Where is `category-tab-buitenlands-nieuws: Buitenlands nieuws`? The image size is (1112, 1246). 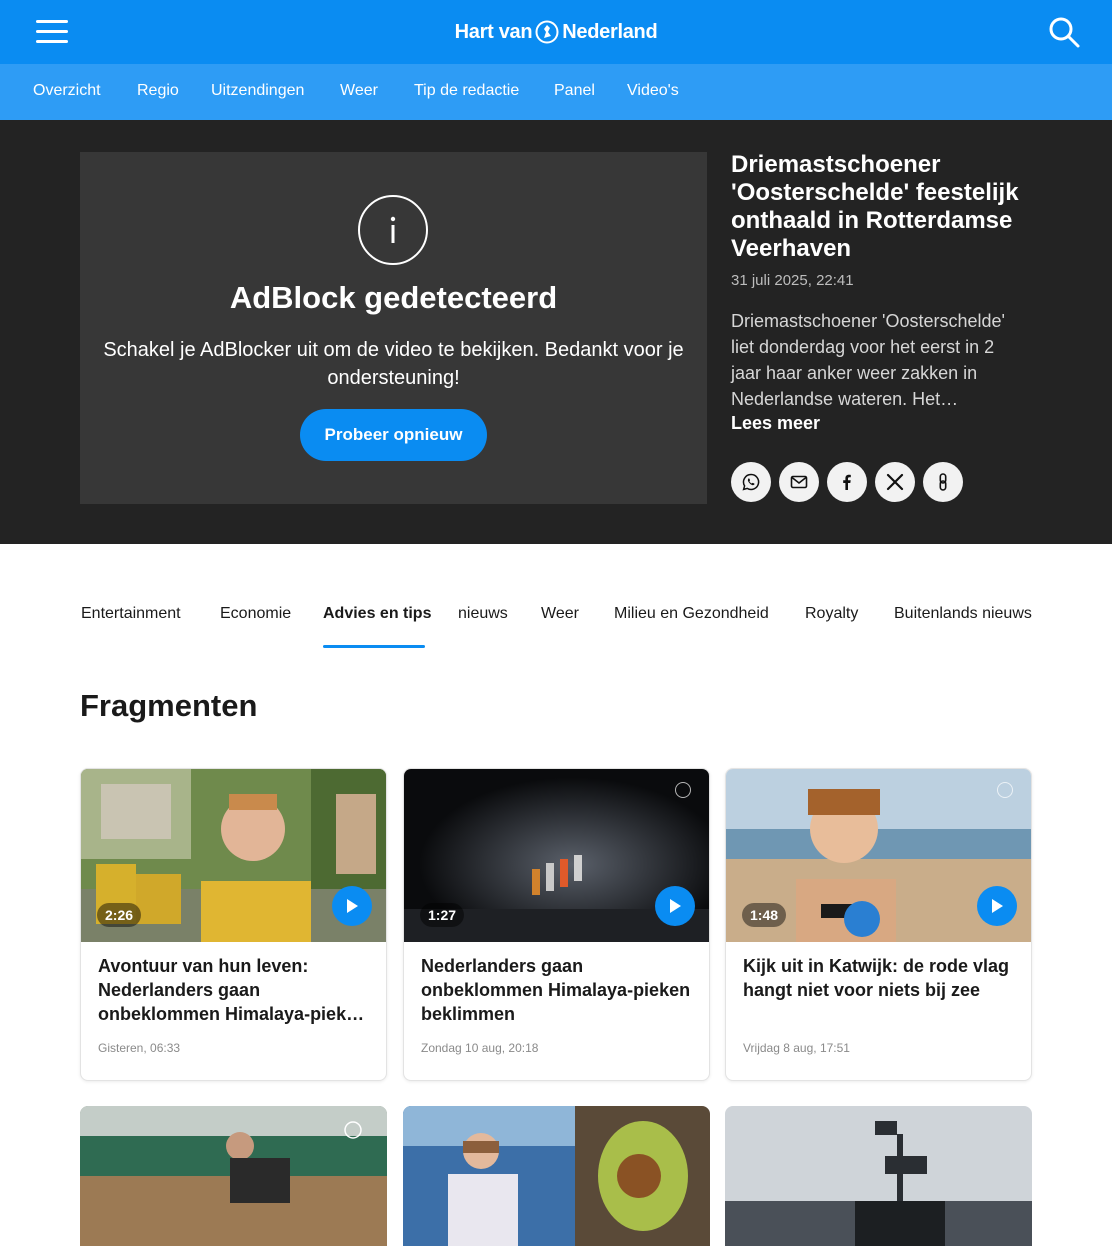 category-tab-buitenlands-nieuws: Buitenlands nieuws is located at coordinates (963, 619).